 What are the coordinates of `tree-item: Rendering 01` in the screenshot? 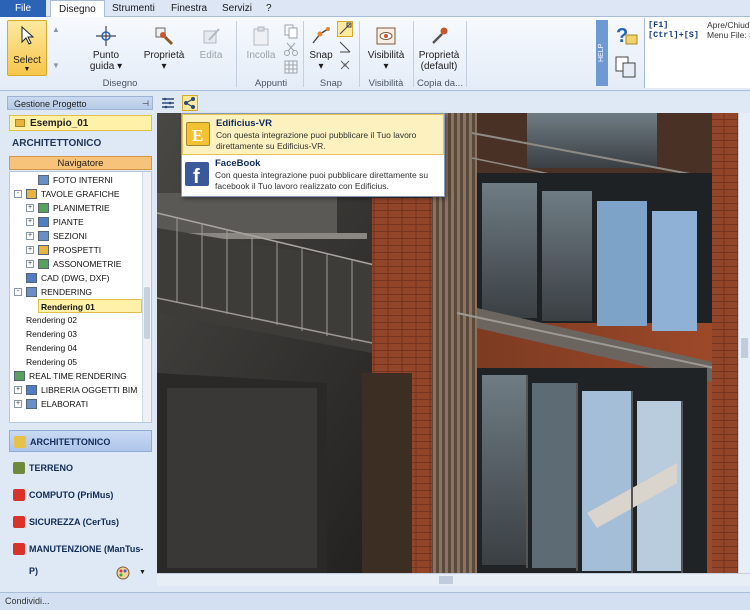 It's located at (90, 306).